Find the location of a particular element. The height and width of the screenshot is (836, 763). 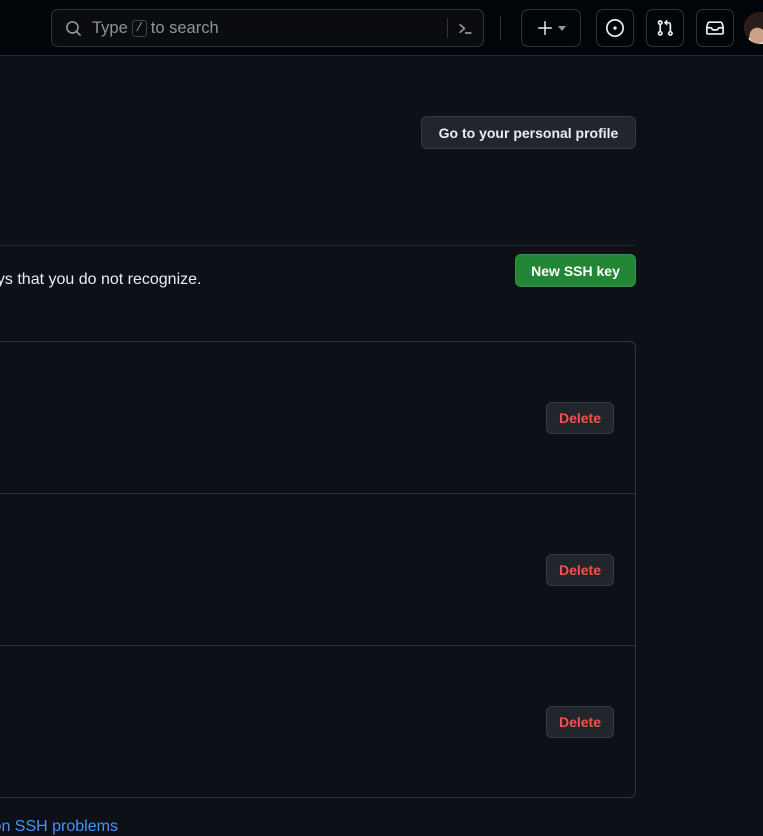

search-input: Type / to search is located at coordinates (267, 28).